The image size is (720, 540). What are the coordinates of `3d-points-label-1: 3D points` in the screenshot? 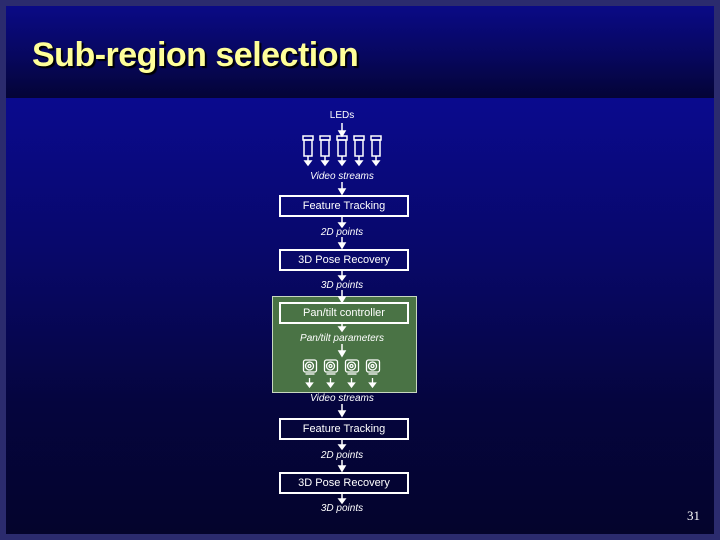 It's located at (342, 285).